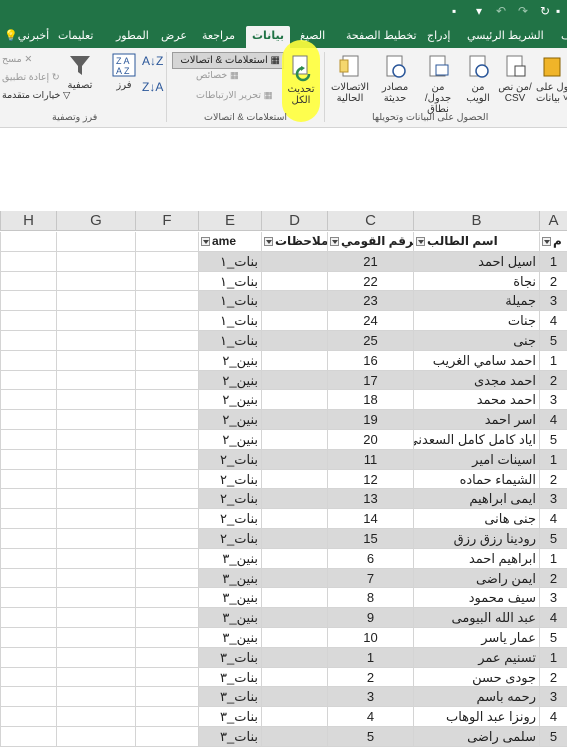 Image resolution: width=567 pixels, height=750 pixels. What do you see at coordinates (228, 60) in the screenshot?
I see `queries-connections-button: استعلامات & اتصالات ▦` at bounding box center [228, 60].